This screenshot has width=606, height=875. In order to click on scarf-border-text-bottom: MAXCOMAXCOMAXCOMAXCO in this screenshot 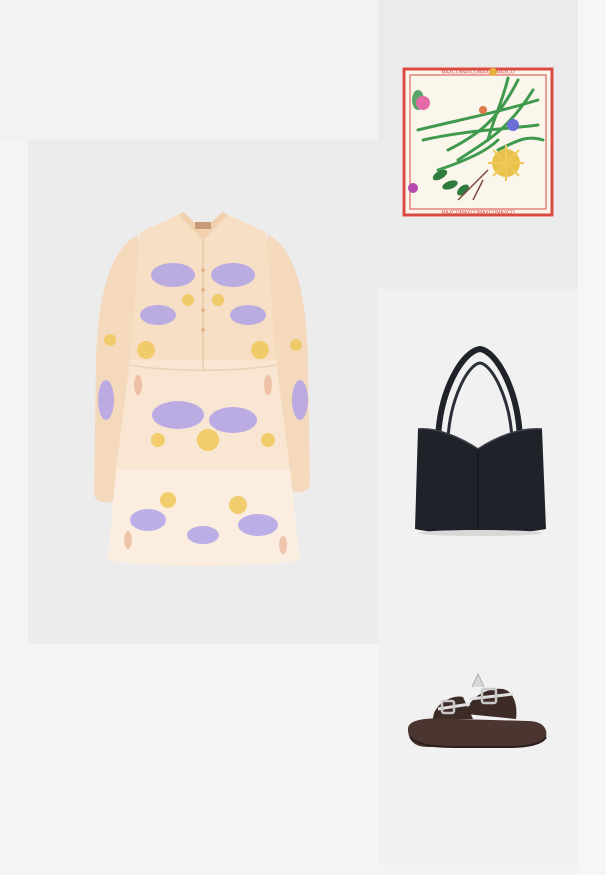, I will do `click(477, 213)`.